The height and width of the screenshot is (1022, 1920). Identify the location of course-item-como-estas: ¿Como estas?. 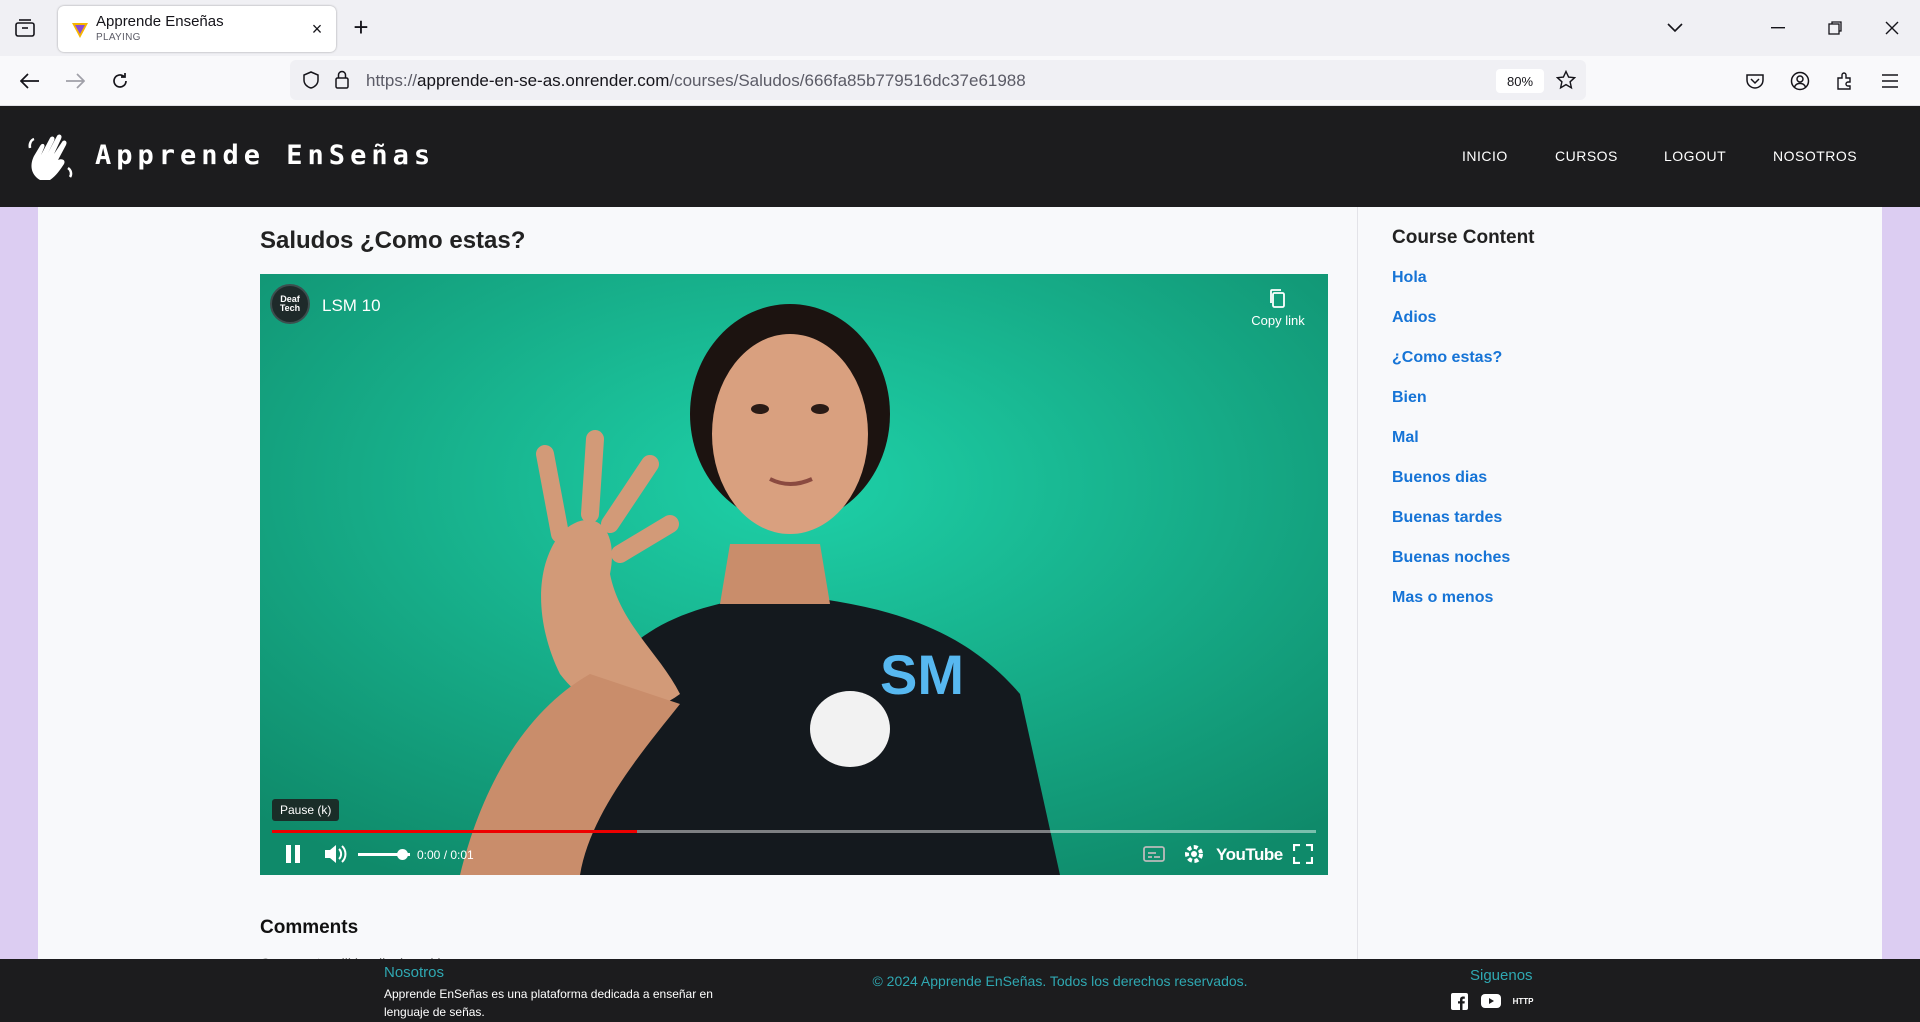
(1451, 369).